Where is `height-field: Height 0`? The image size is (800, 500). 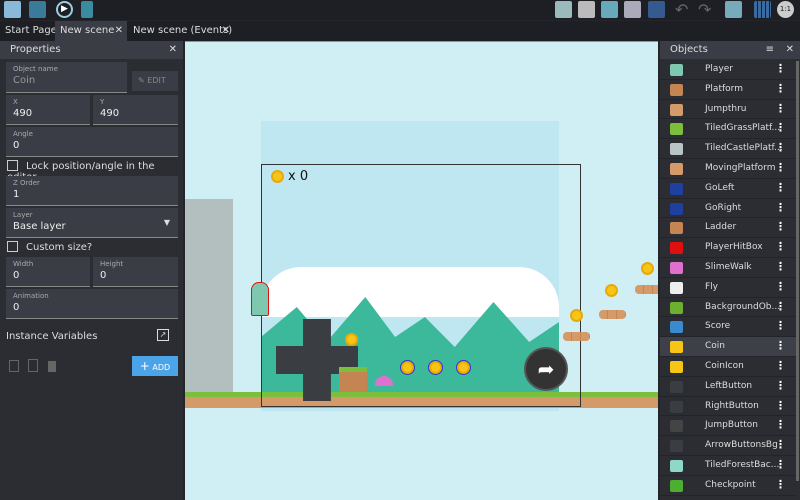 height-field: Height 0 is located at coordinates (135, 272).